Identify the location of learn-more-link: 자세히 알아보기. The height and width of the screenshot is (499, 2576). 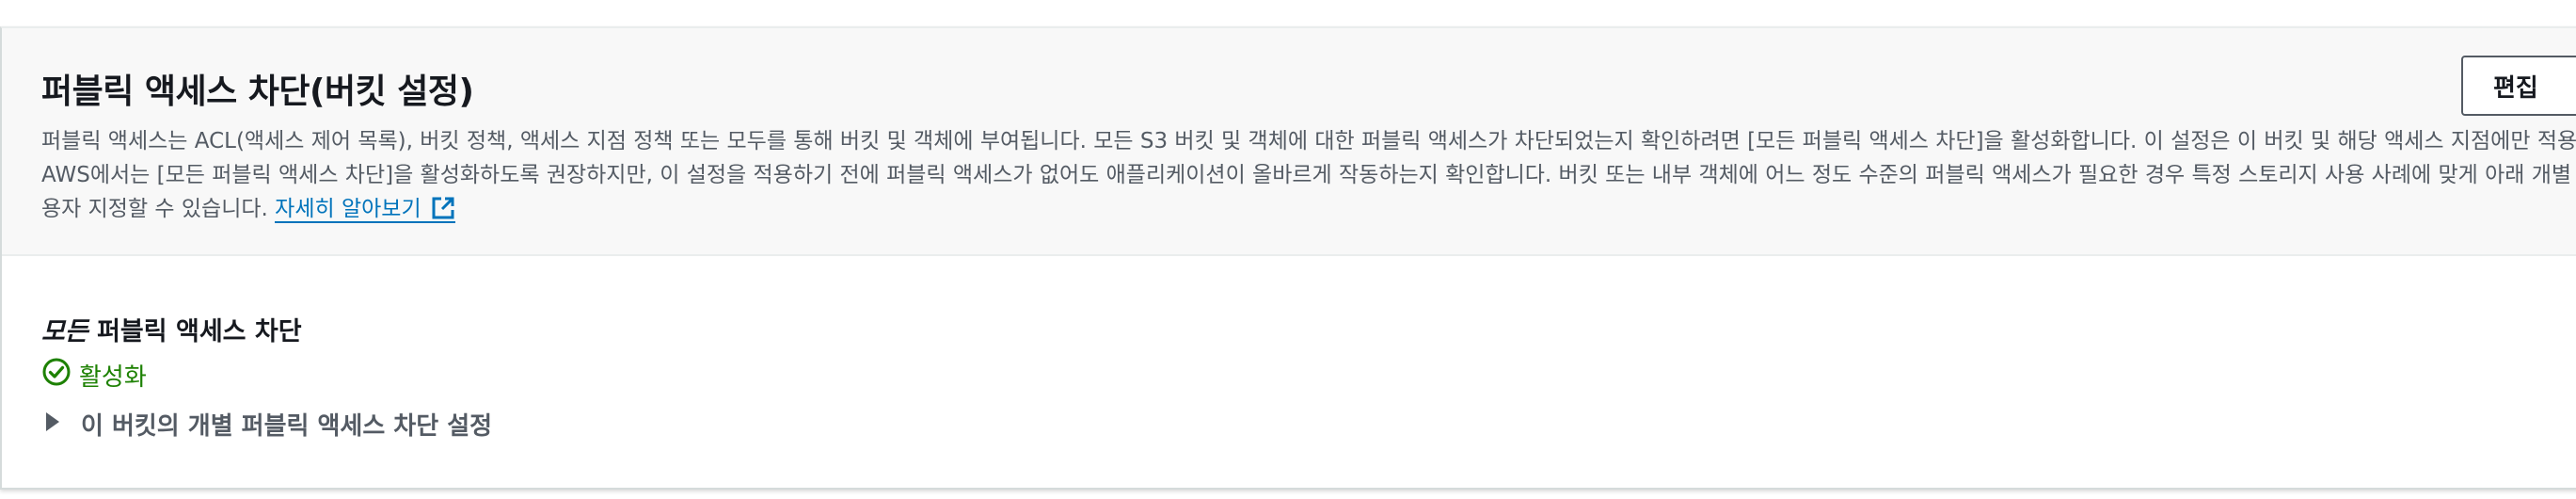
(365, 210).